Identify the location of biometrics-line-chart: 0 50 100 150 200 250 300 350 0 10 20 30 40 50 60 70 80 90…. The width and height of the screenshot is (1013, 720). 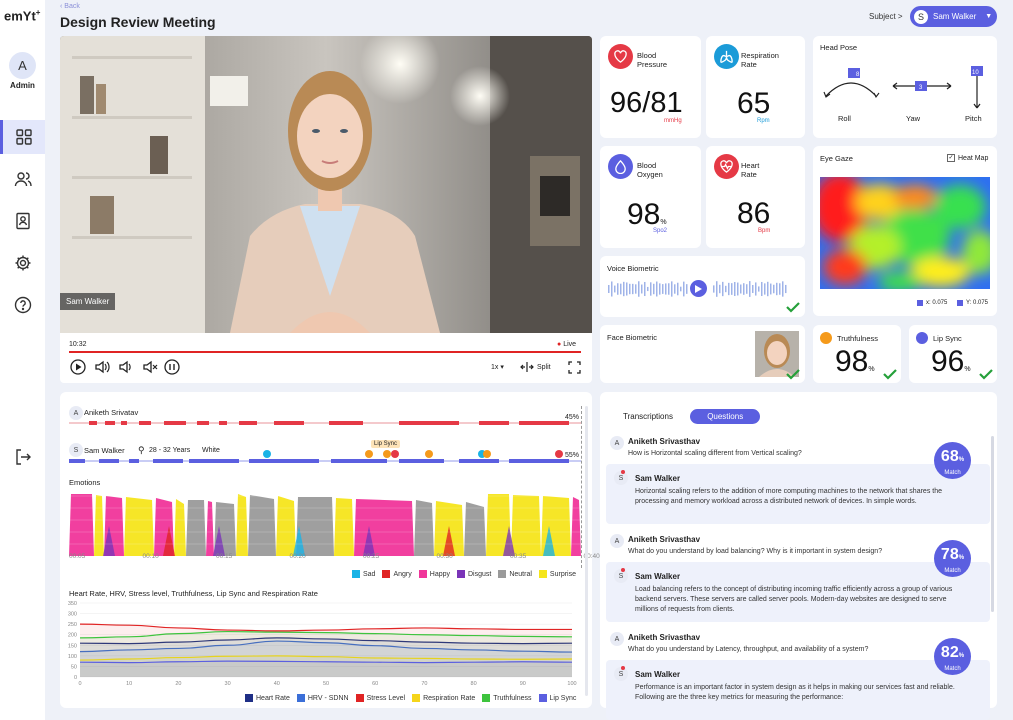
(322, 643).